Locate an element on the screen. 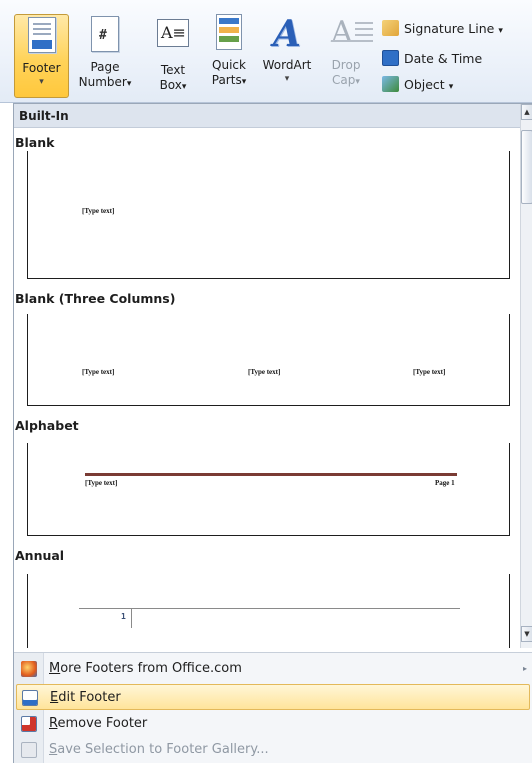 The image size is (532, 763). scroll-up-button: ▲ is located at coordinates (526, 112).